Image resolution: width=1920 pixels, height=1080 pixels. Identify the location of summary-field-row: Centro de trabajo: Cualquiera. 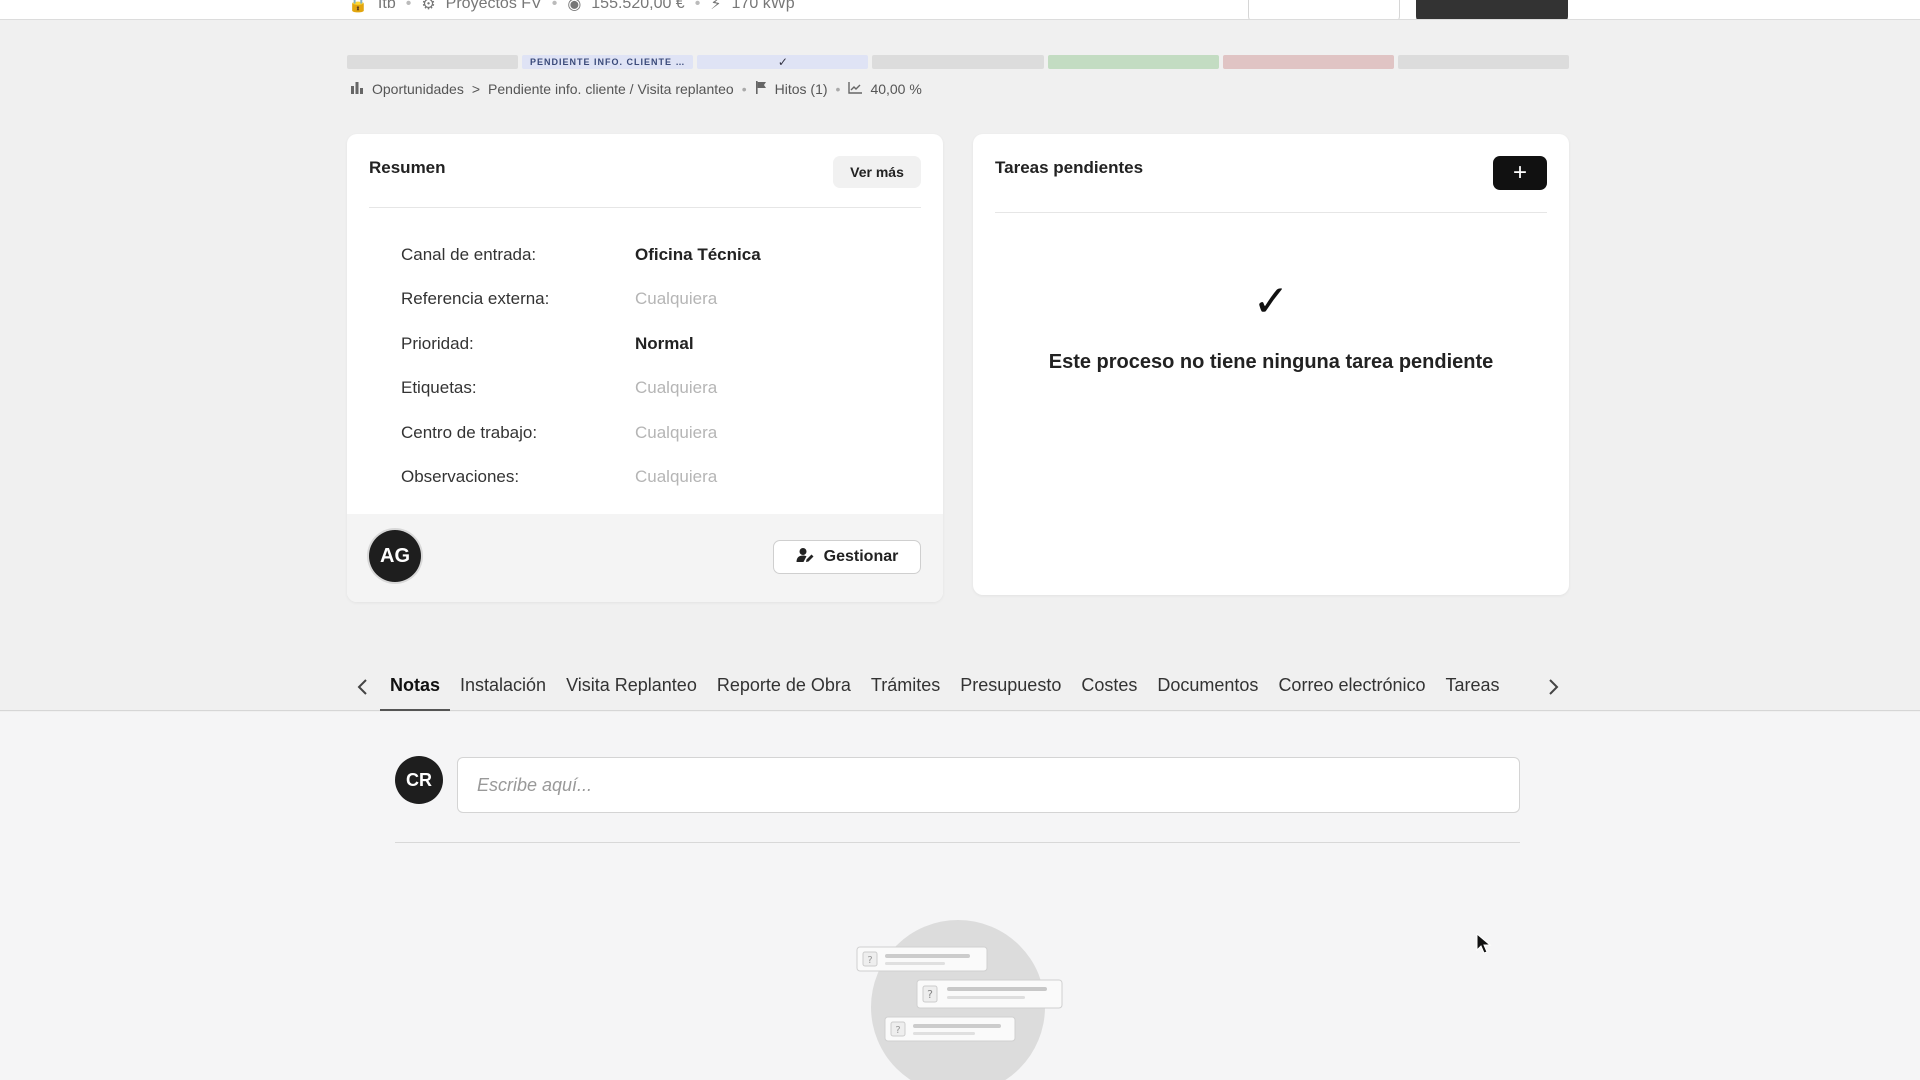
(581, 445).